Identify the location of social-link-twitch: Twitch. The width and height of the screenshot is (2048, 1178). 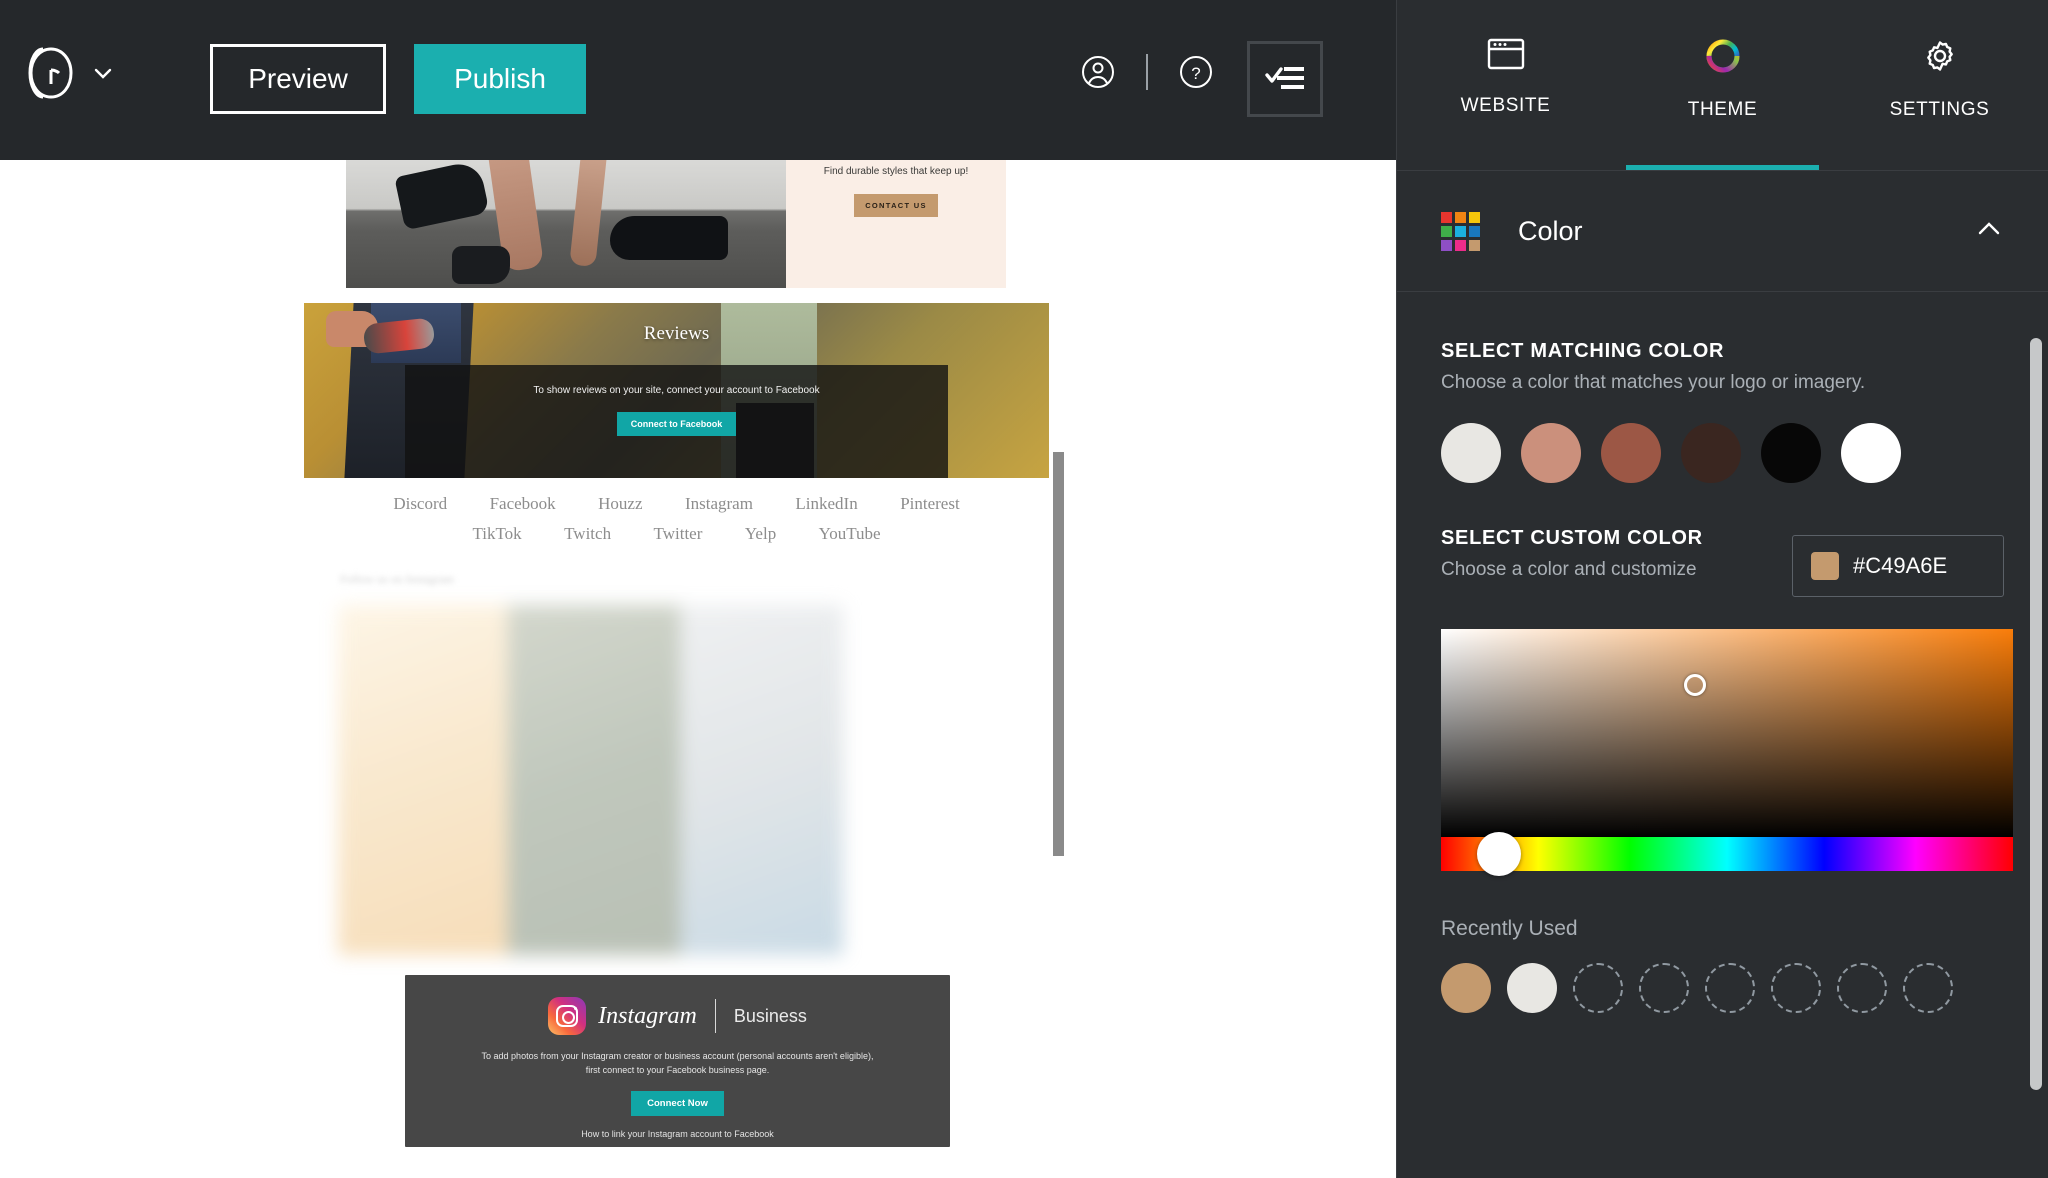
(587, 533).